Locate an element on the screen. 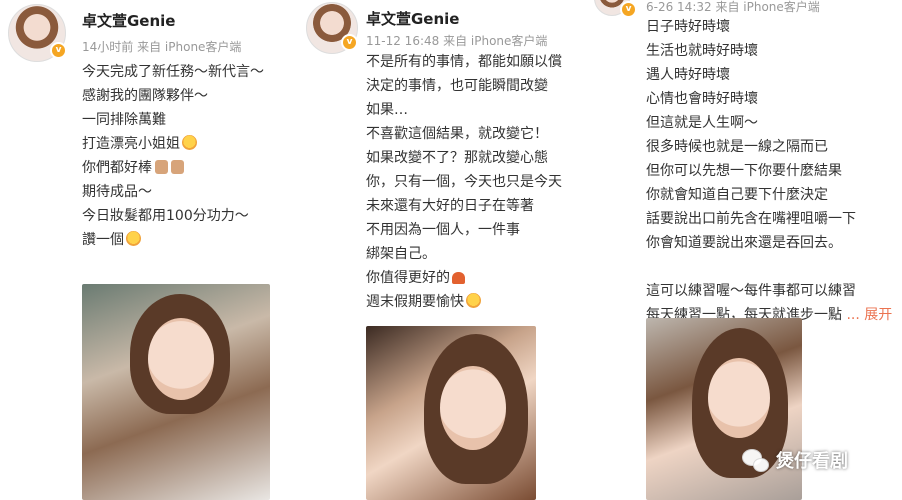  watermark: 煲仔看剧 is located at coordinates (795, 460).